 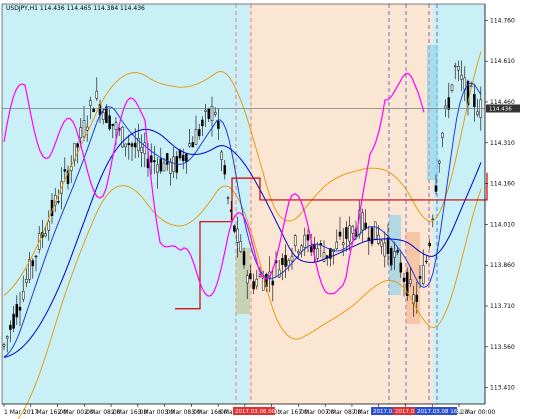 I want to click on y-tick-label: 113.860, so click(x=502, y=265).